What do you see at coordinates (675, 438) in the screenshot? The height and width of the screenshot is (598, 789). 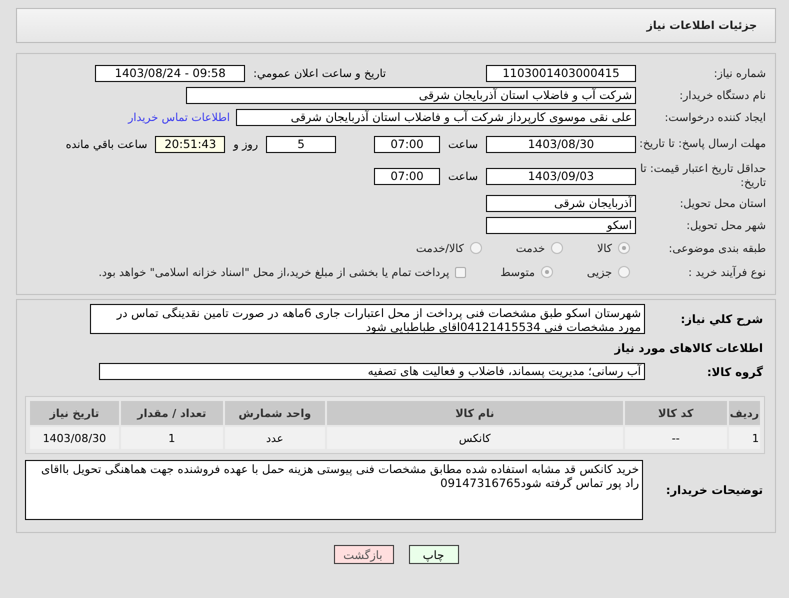 I see `table-cell: --` at bounding box center [675, 438].